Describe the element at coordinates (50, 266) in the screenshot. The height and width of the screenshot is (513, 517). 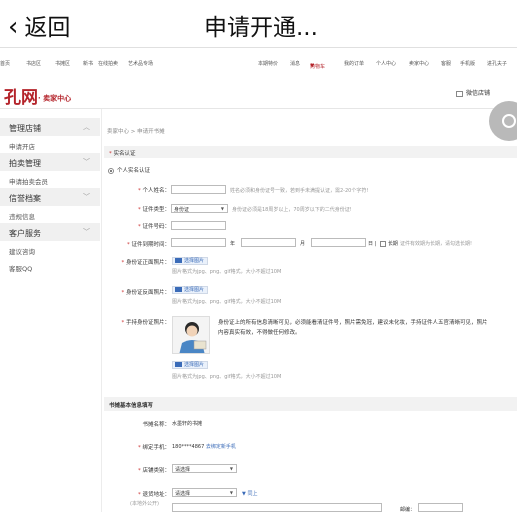
I see `sidebar-item-qq: 客服QQ` at that location.